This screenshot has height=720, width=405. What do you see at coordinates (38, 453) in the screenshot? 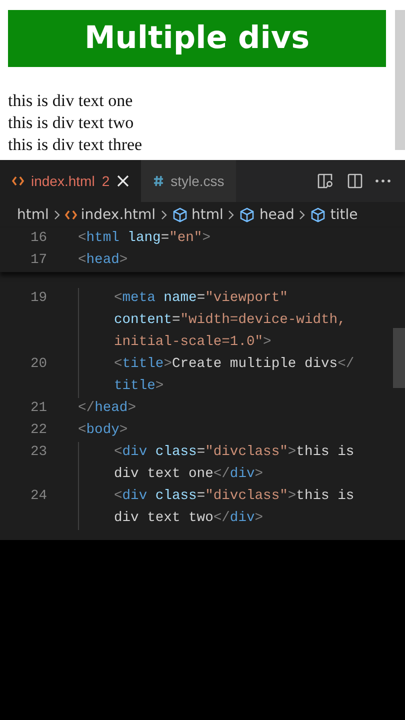
I see `line-number: 23` at bounding box center [38, 453].